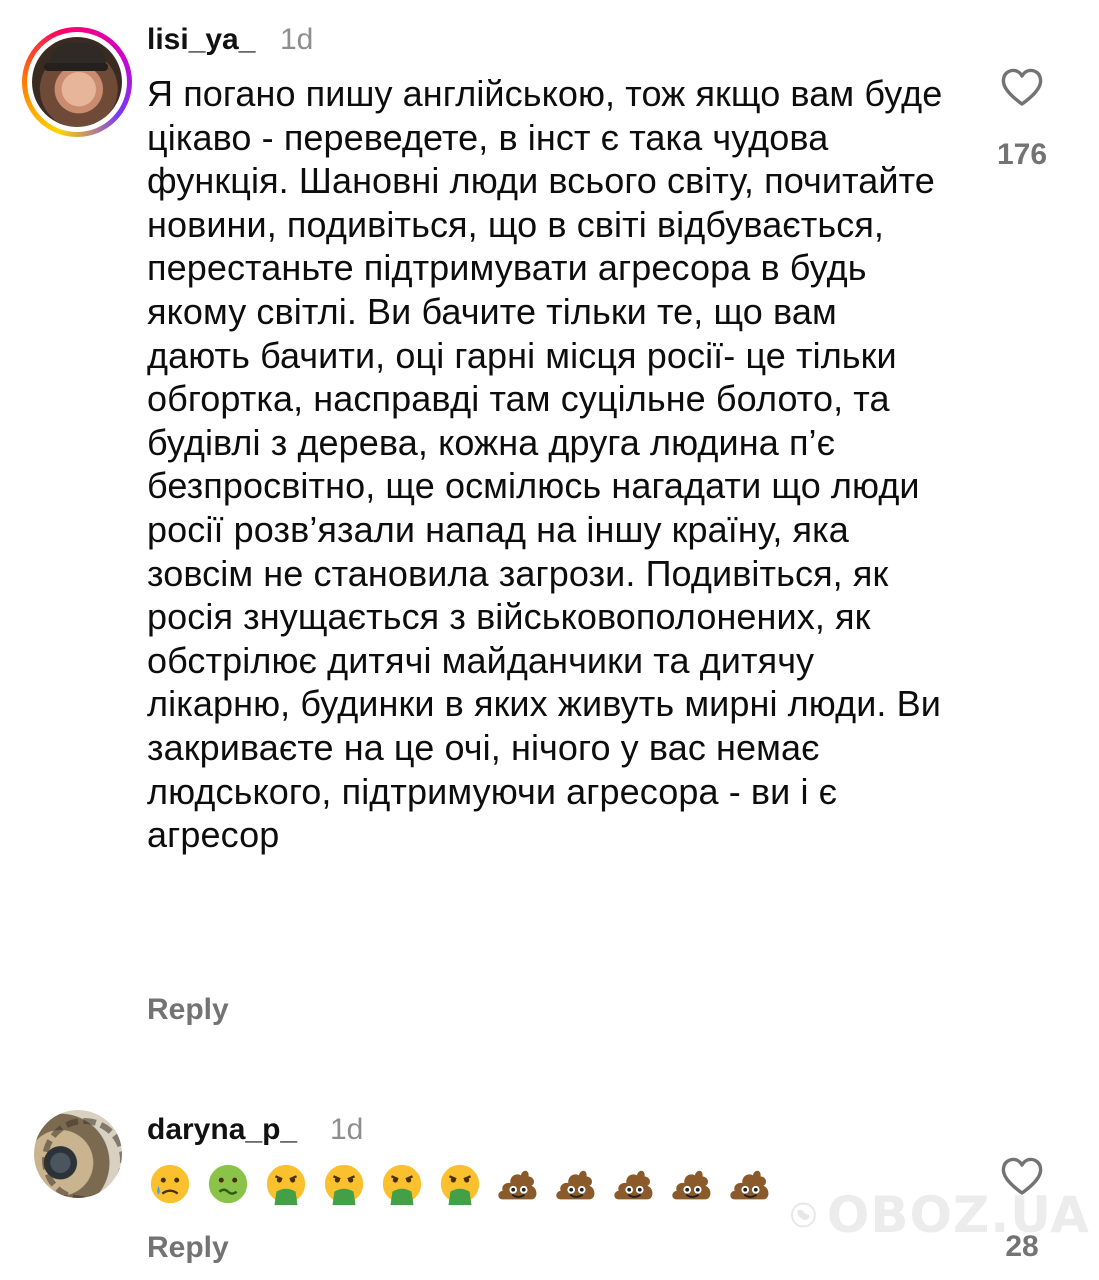 The height and width of the screenshot is (1280, 1099). I want to click on nauseated-face-icon, so click(228, 1184).